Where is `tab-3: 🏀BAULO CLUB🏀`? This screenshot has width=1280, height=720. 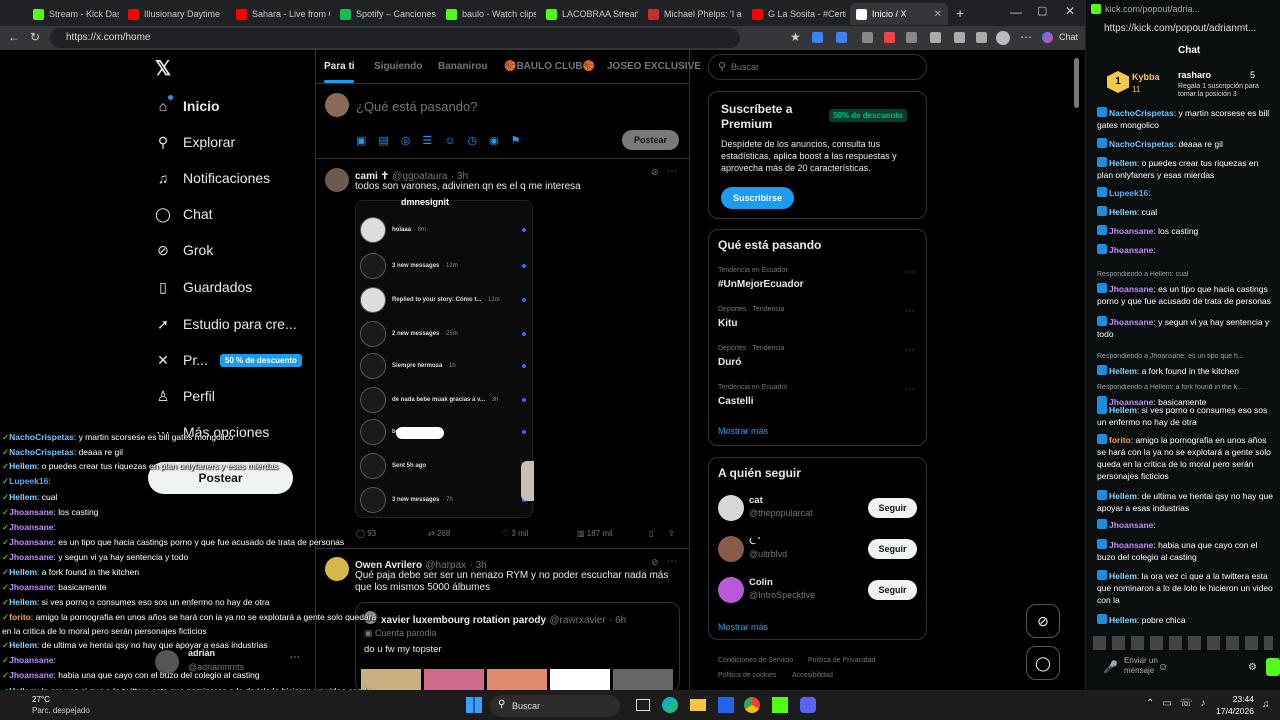
tab-3: 🏀BAULO CLUB🏀 is located at coordinates (549, 66).